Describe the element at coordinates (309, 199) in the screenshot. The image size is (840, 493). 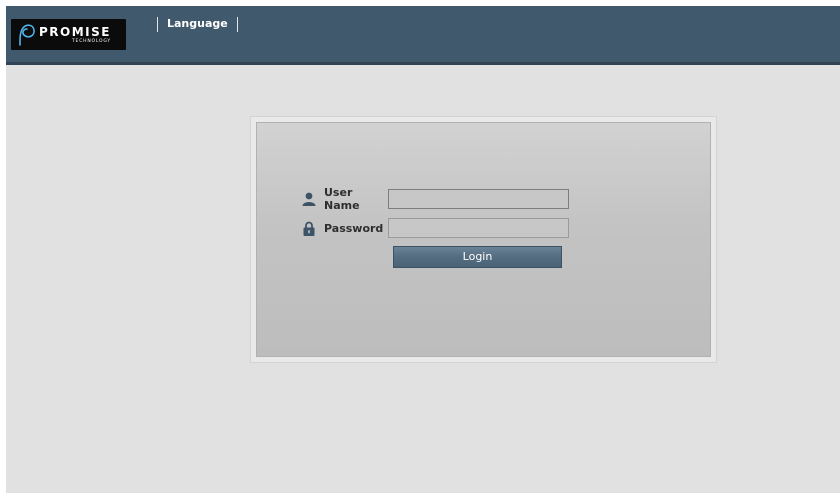
I see `user-icon` at that location.